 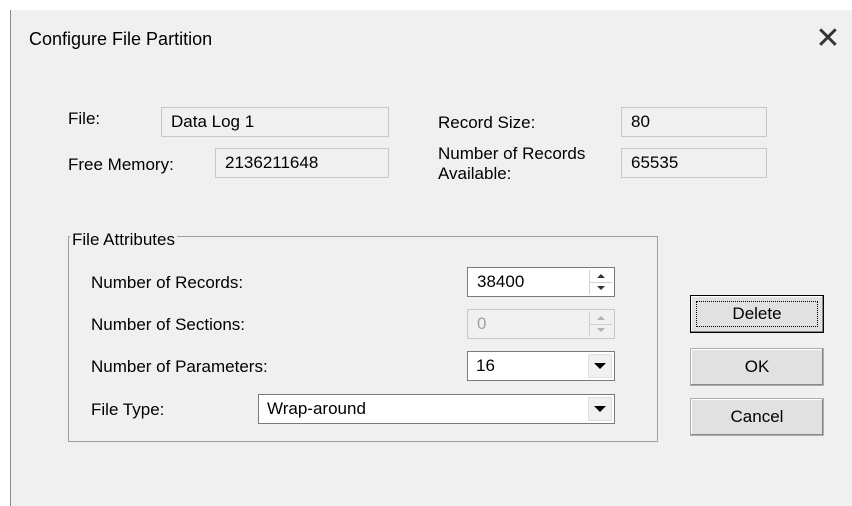 What do you see at coordinates (694, 122) in the screenshot?
I see `record-size-field: 80` at bounding box center [694, 122].